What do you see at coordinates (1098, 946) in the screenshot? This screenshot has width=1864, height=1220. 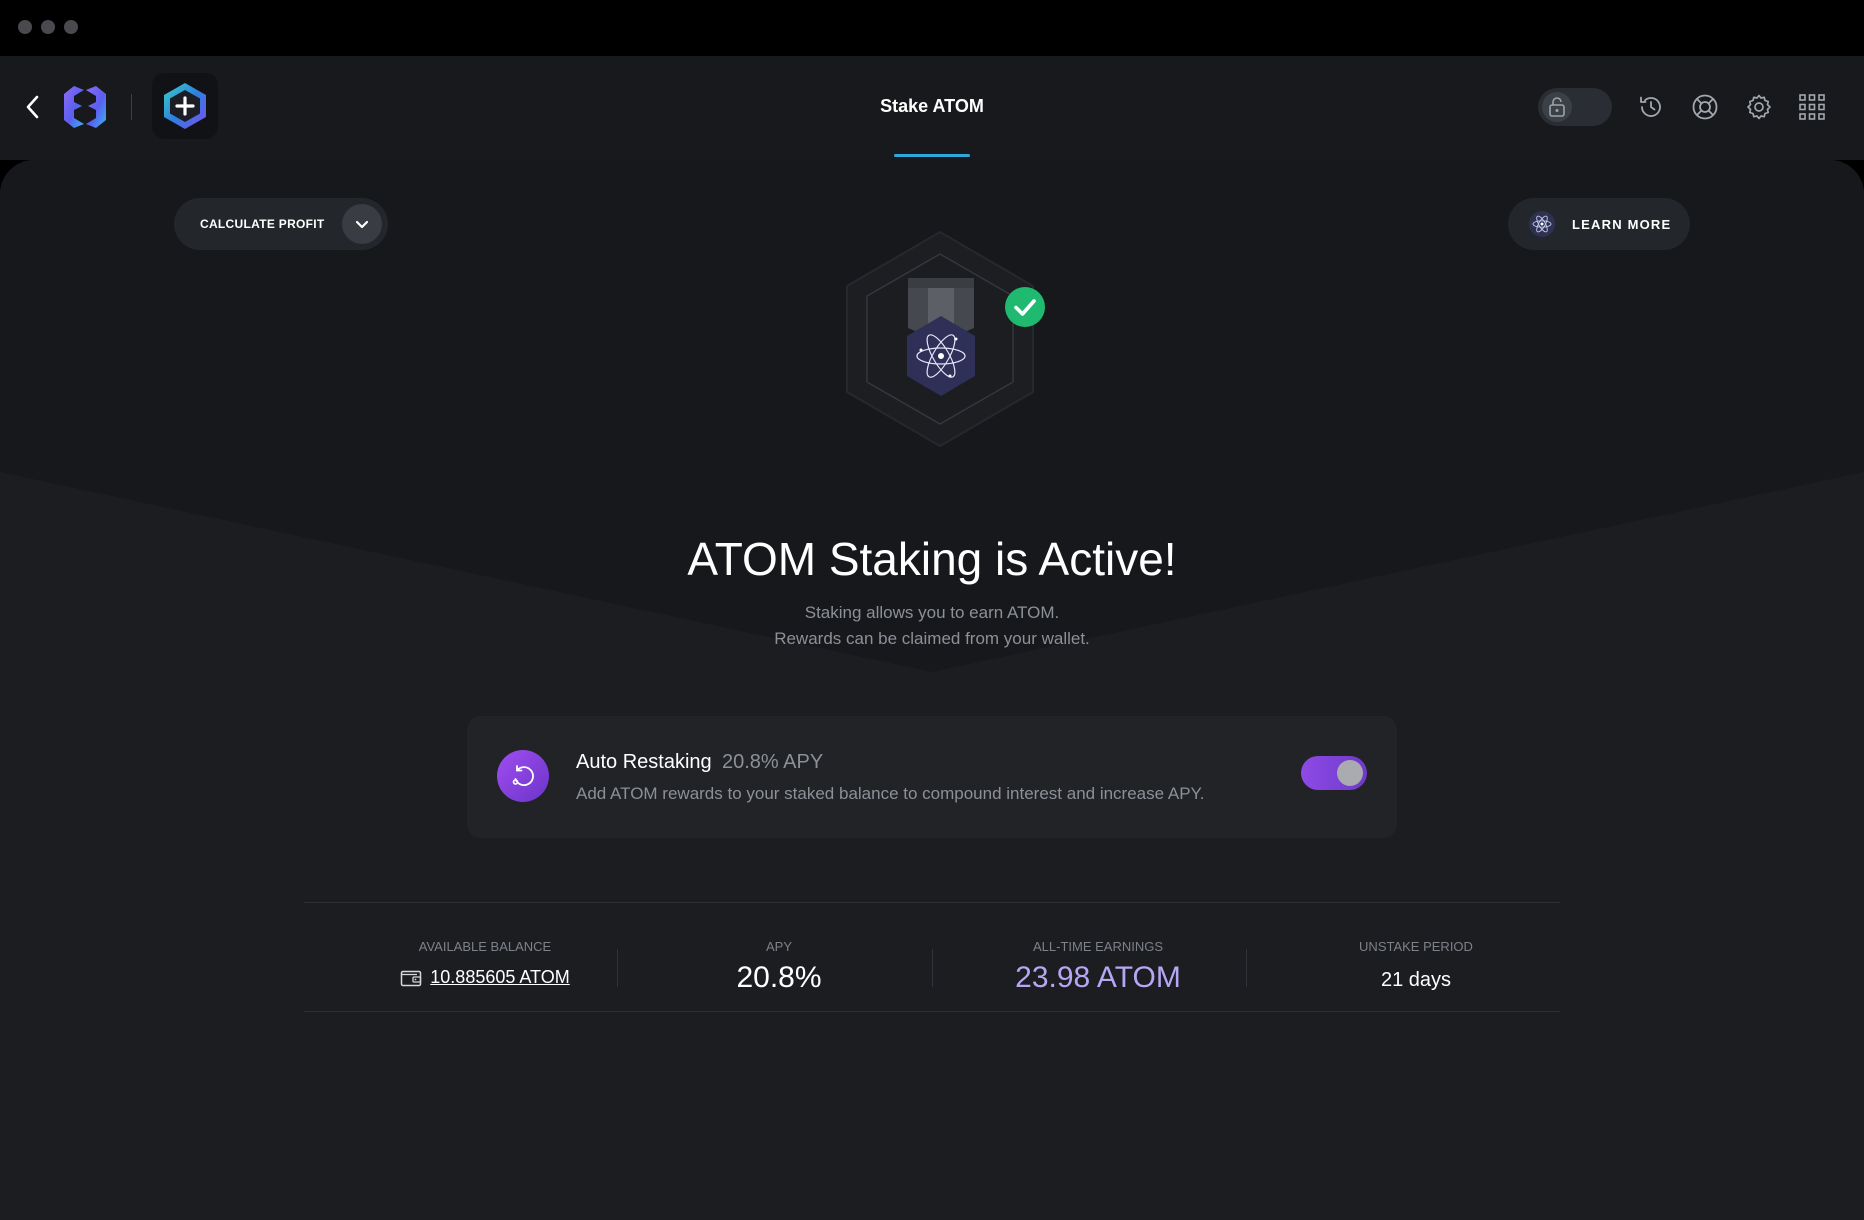 I see `all-time-earnings-label: ALL-TIME EARNINGS` at bounding box center [1098, 946].